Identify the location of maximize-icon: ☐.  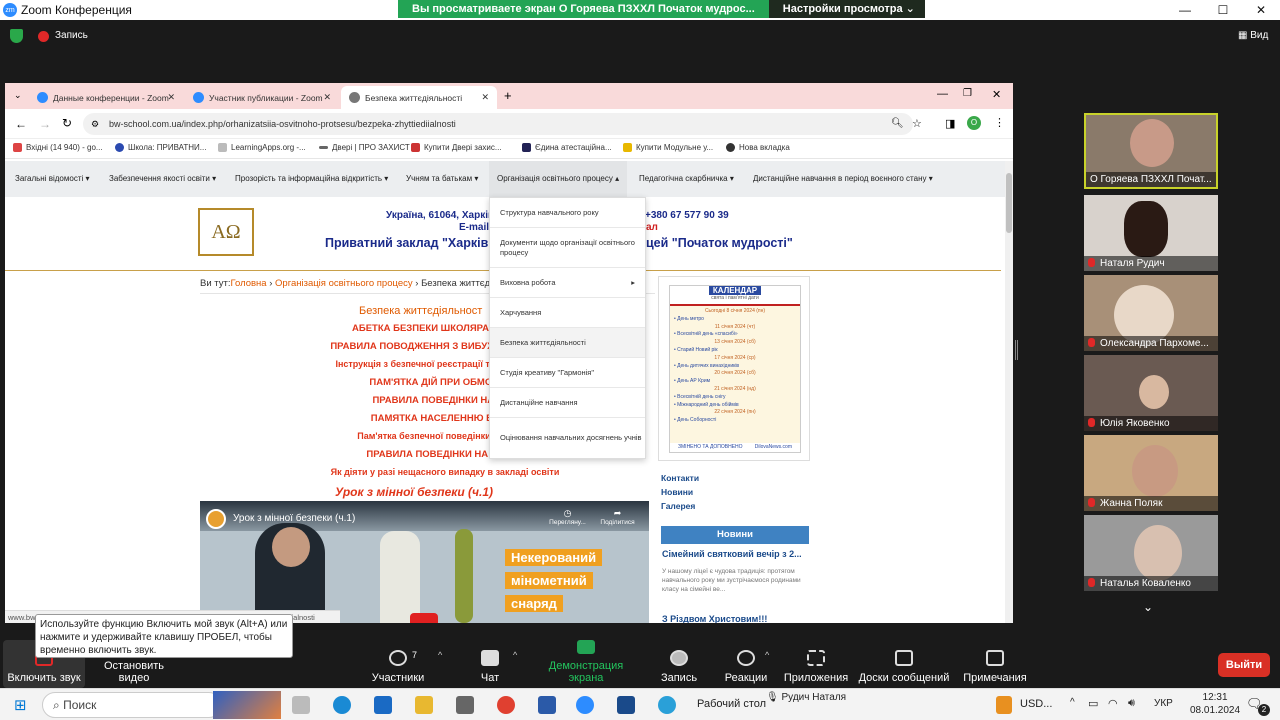
(1223, 10).